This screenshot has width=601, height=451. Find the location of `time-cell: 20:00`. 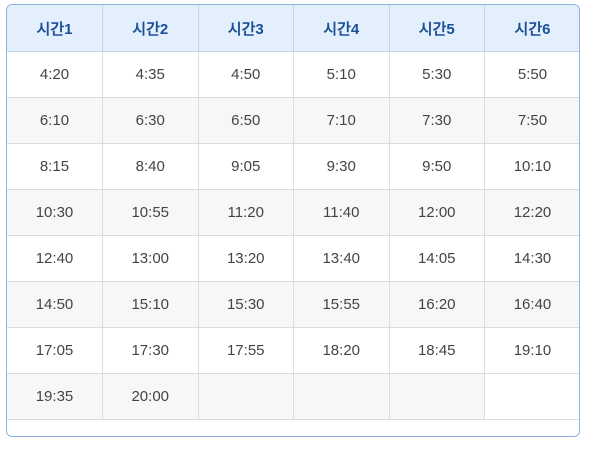

time-cell: 20:00 is located at coordinates (150, 396).